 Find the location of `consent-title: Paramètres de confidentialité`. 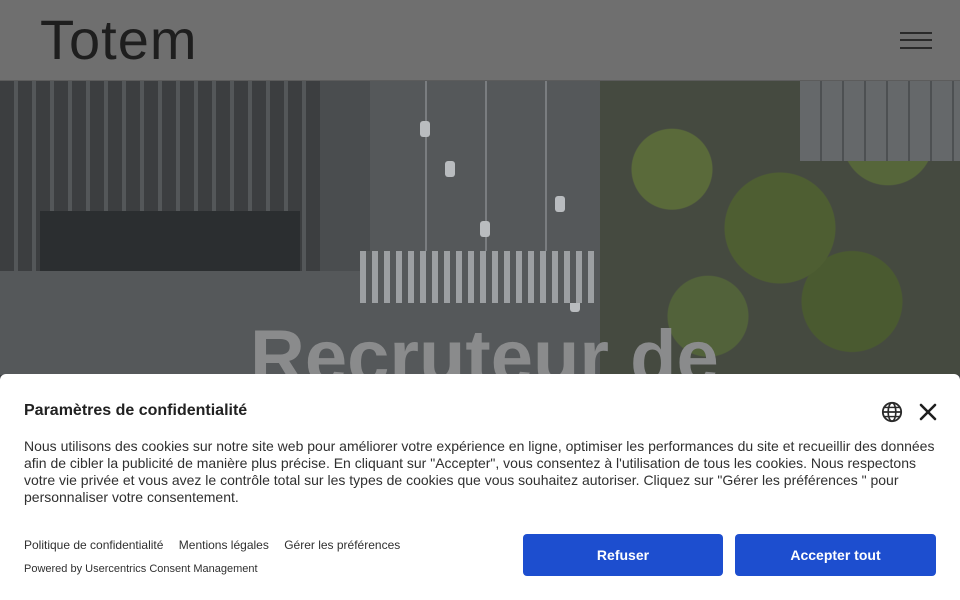

consent-title: Paramètres de confidentialité is located at coordinates (136, 410).